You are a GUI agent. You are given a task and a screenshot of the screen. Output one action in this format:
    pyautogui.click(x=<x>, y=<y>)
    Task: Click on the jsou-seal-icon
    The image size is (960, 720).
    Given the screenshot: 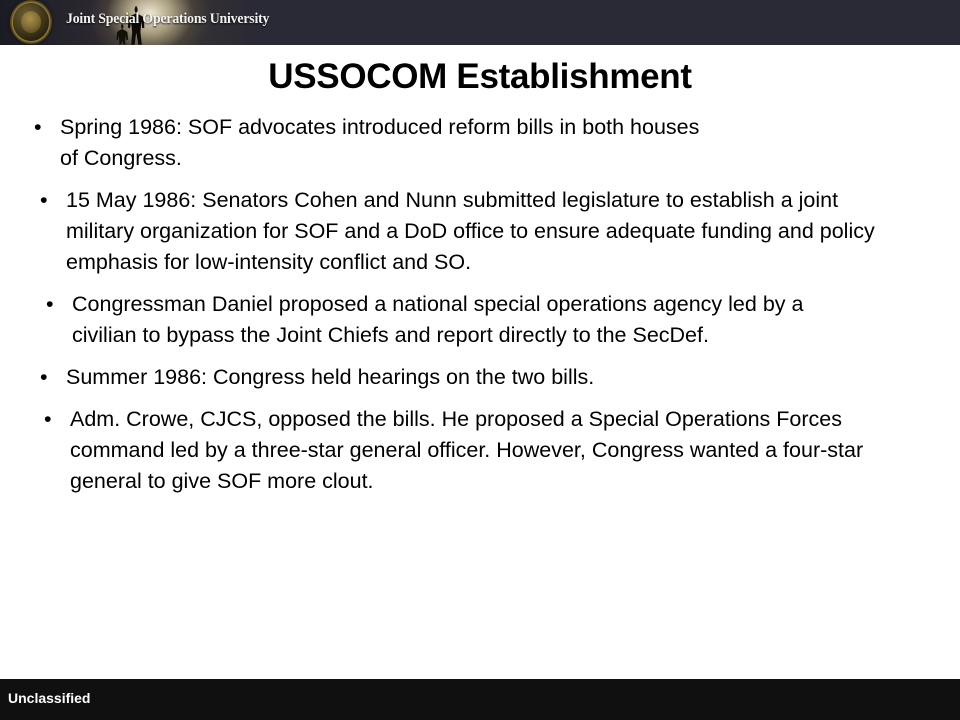 What is the action you would take?
    pyautogui.click(x=31, y=22)
    